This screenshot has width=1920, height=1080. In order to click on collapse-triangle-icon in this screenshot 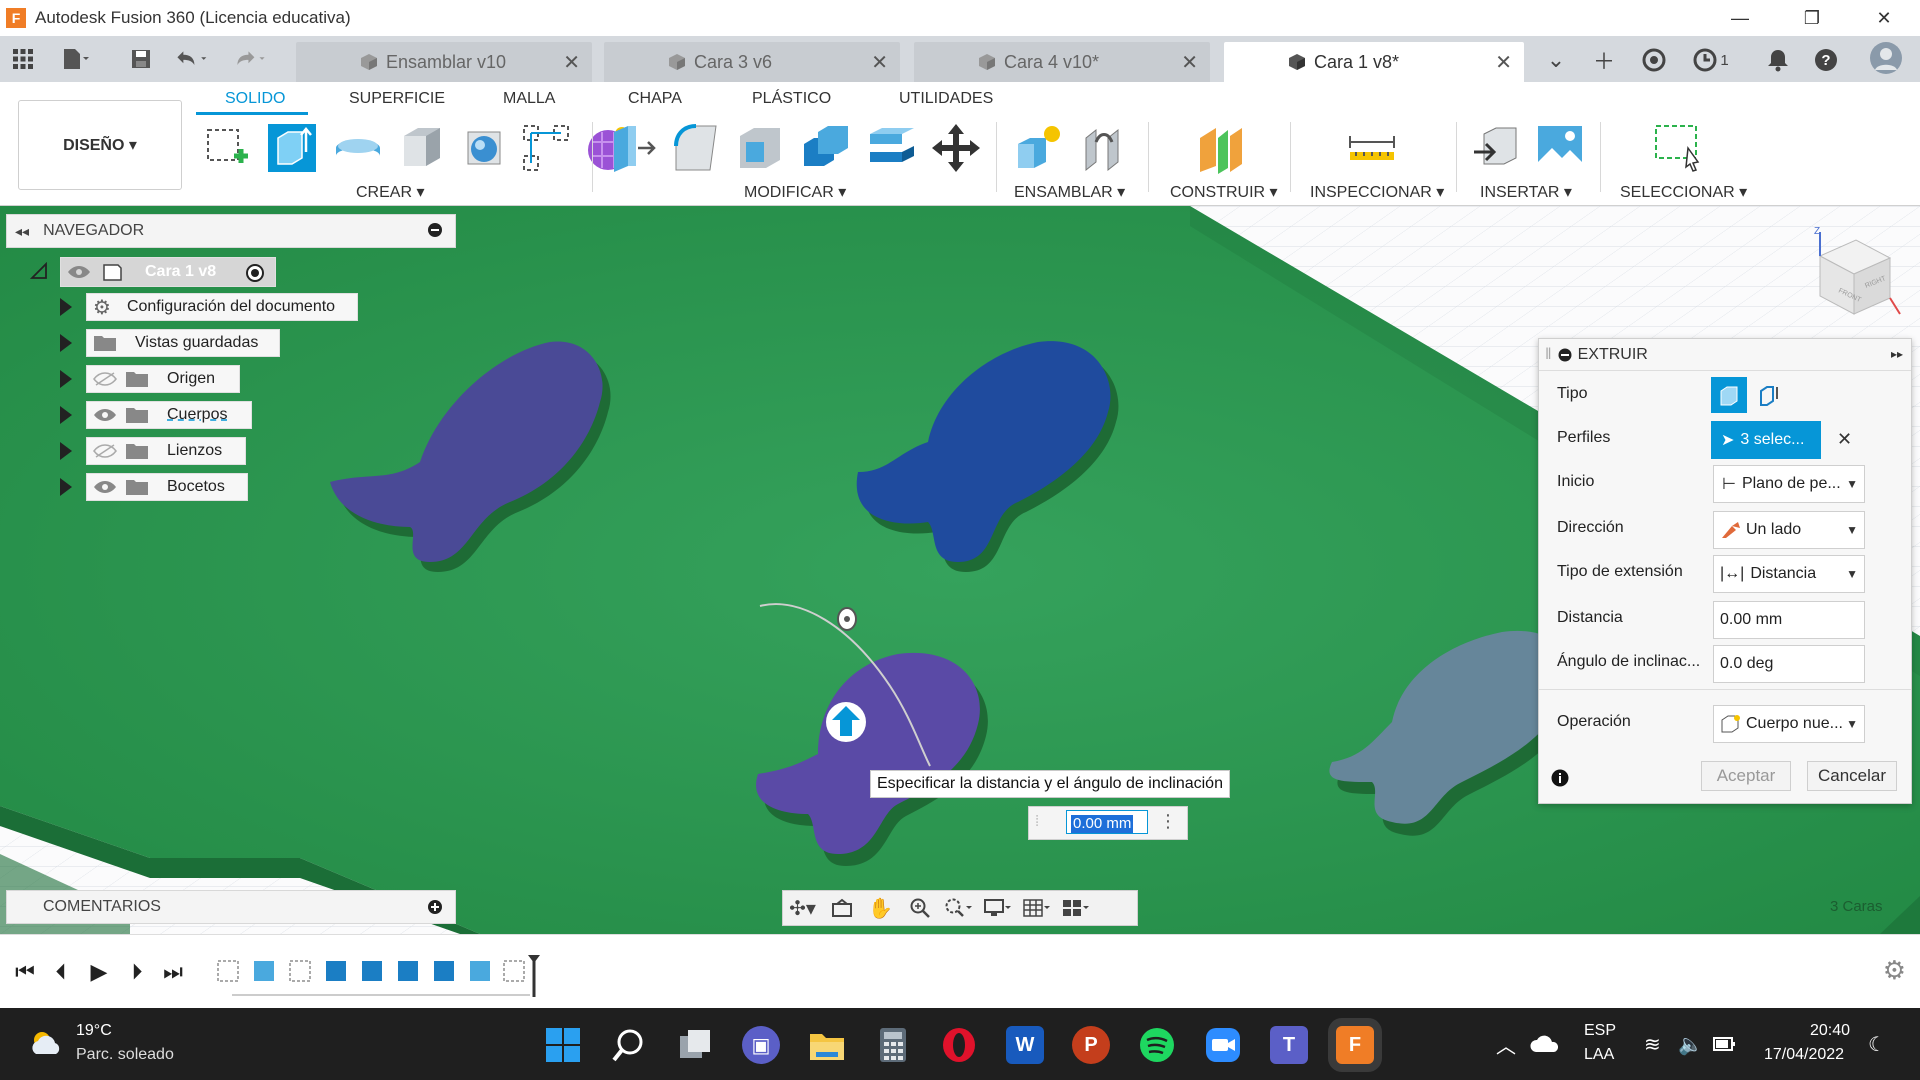, I will do `click(39, 271)`.